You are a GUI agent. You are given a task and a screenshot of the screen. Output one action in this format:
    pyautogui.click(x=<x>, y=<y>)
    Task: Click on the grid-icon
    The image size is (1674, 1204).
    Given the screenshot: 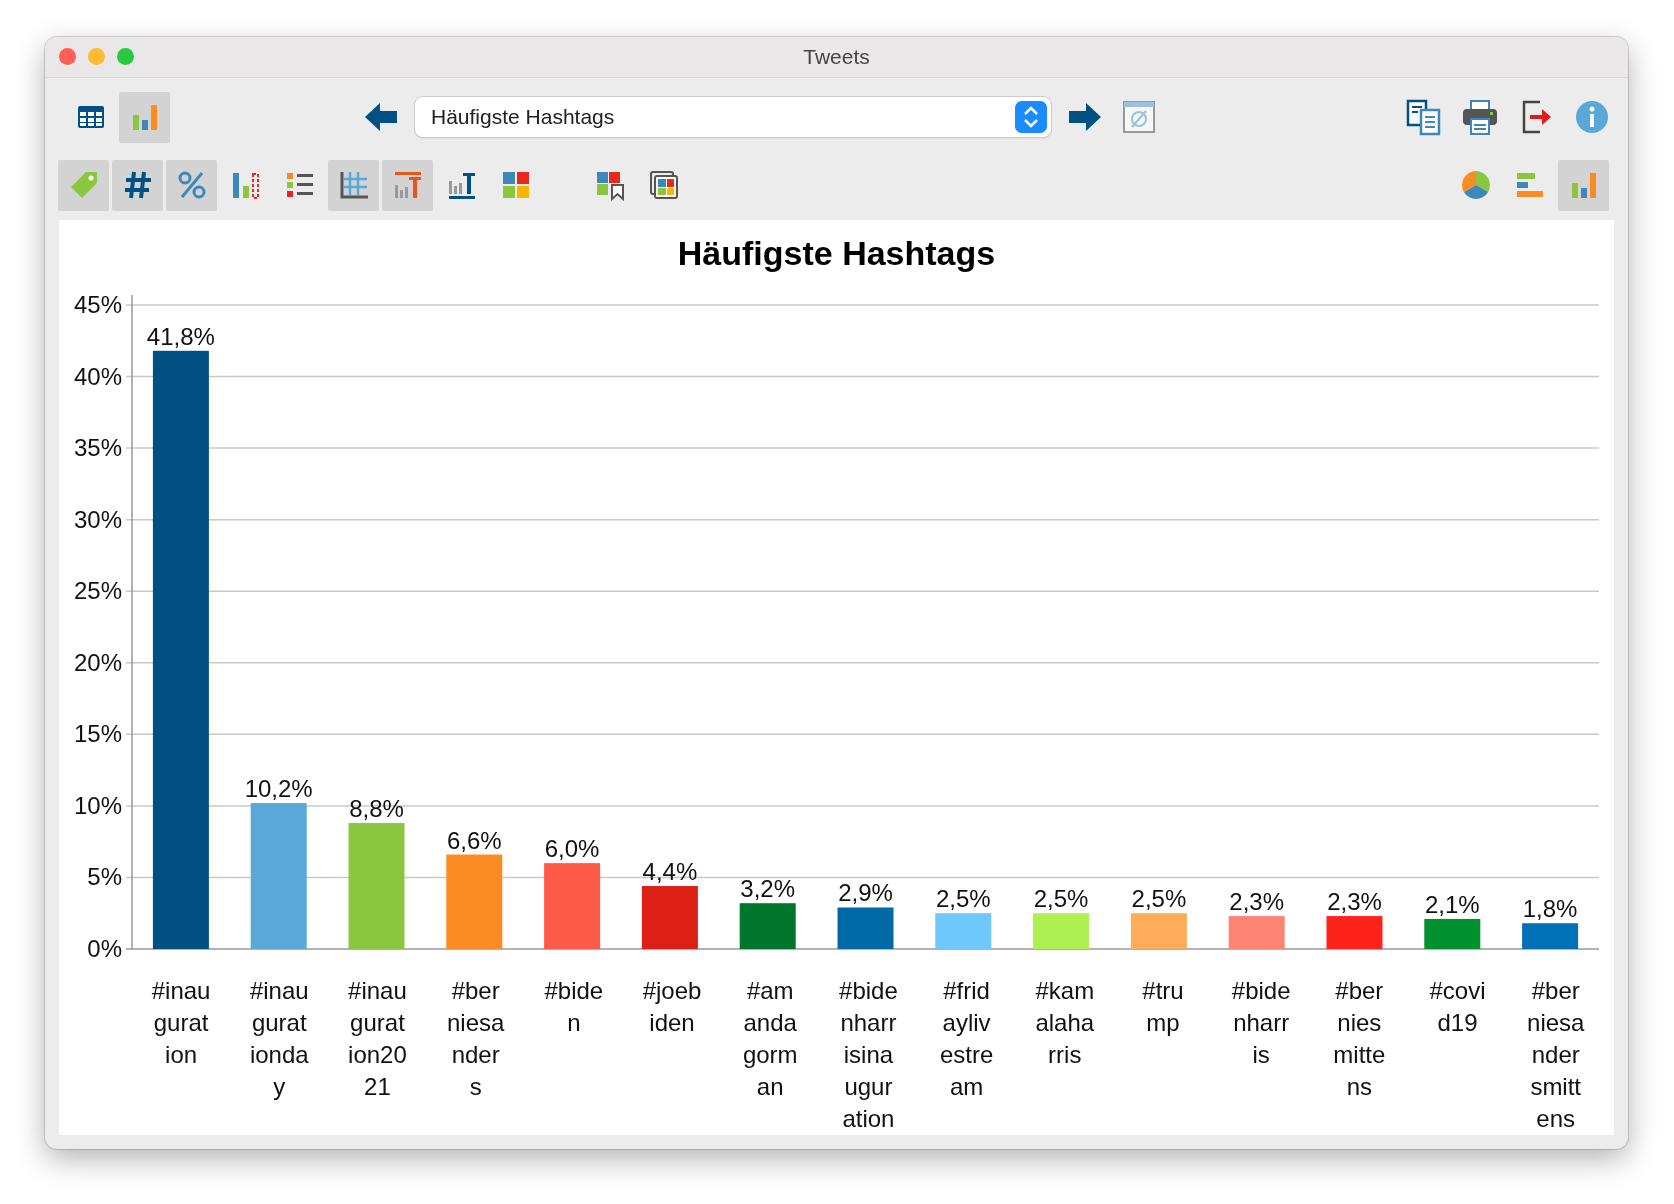 What is the action you would take?
    pyautogui.click(x=353, y=185)
    